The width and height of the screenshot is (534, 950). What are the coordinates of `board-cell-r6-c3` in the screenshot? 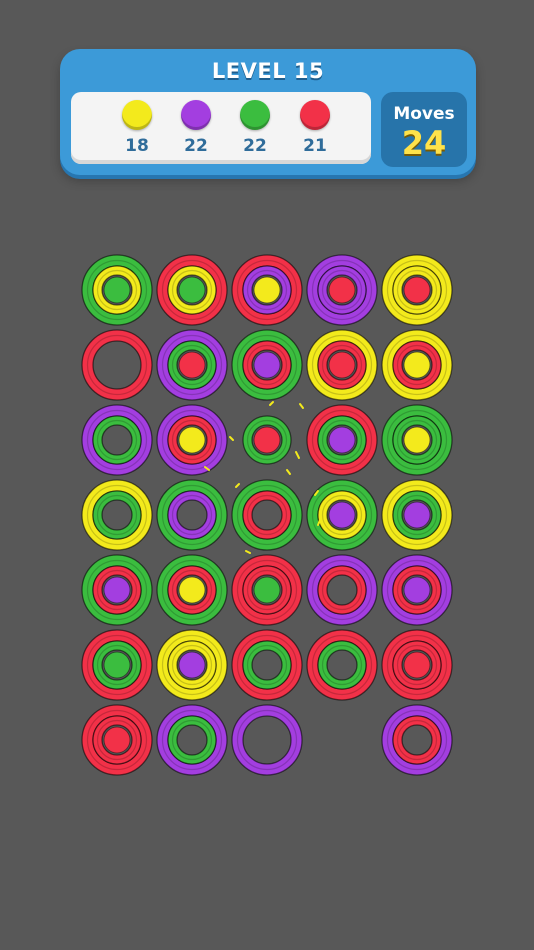 It's located at (267, 665).